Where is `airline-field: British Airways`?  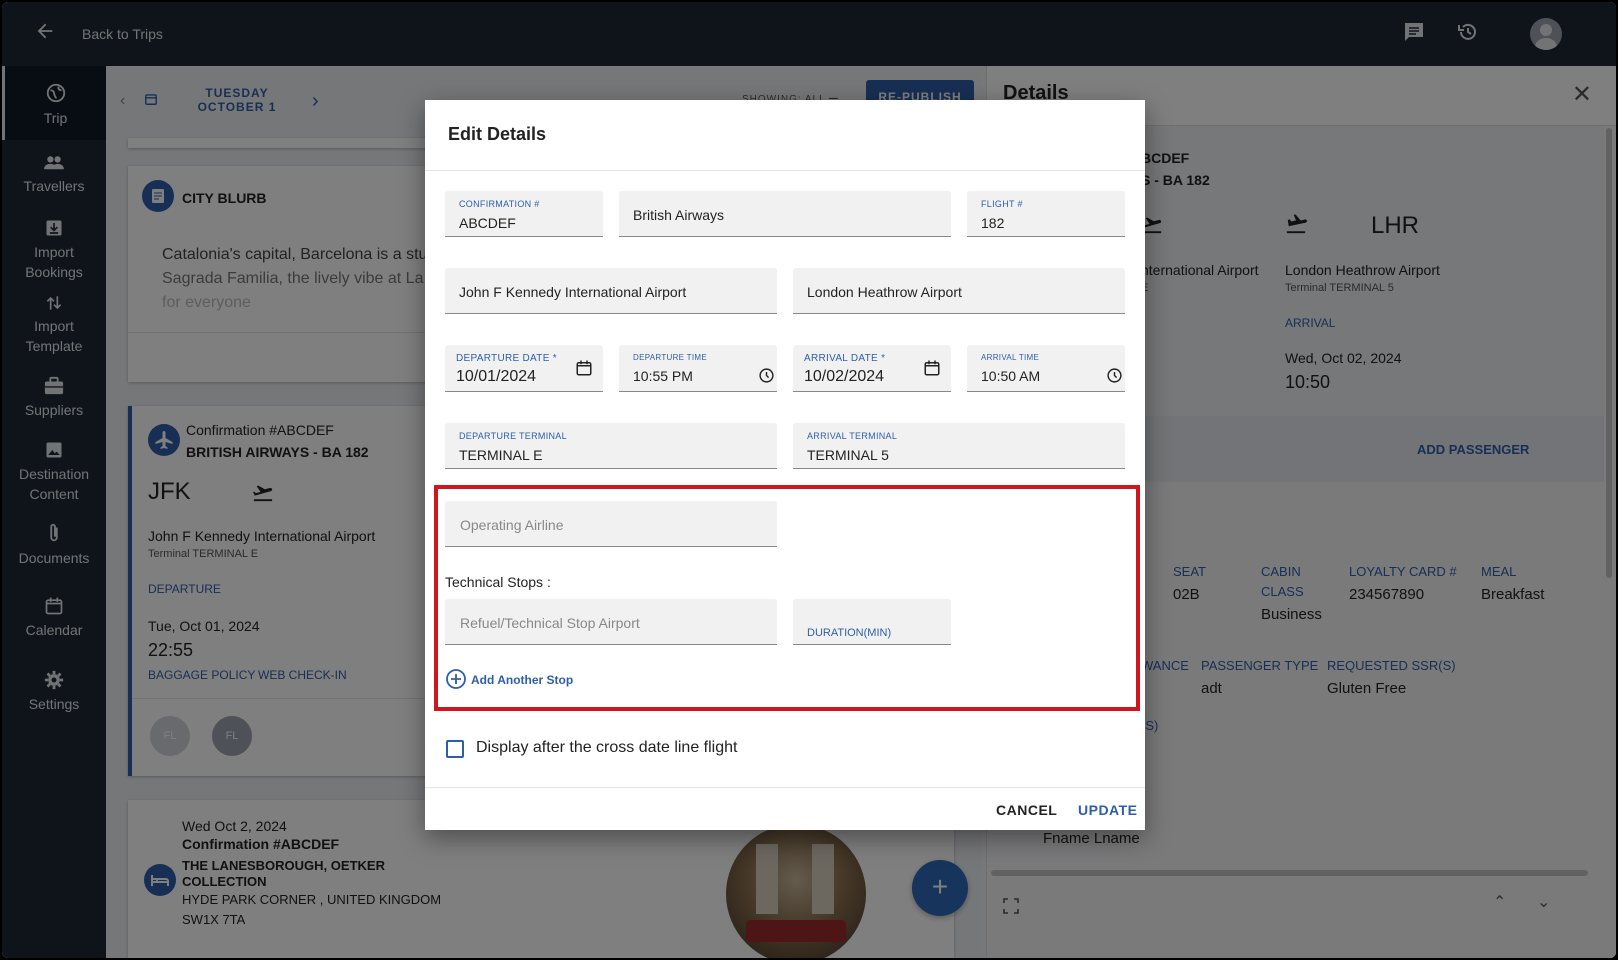
airline-field: British Airways is located at coordinates (785, 214).